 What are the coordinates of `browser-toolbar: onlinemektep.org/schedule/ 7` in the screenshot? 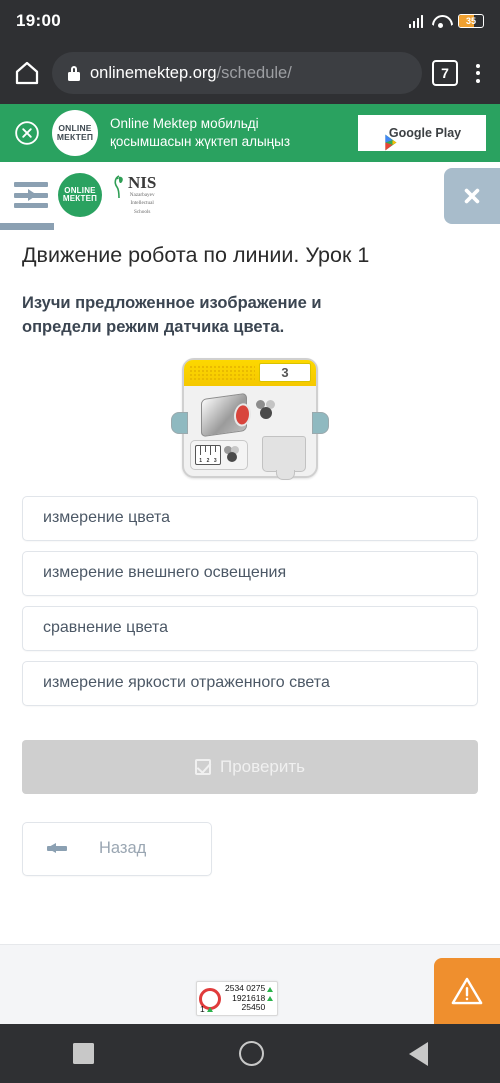 It's located at (250, 73).